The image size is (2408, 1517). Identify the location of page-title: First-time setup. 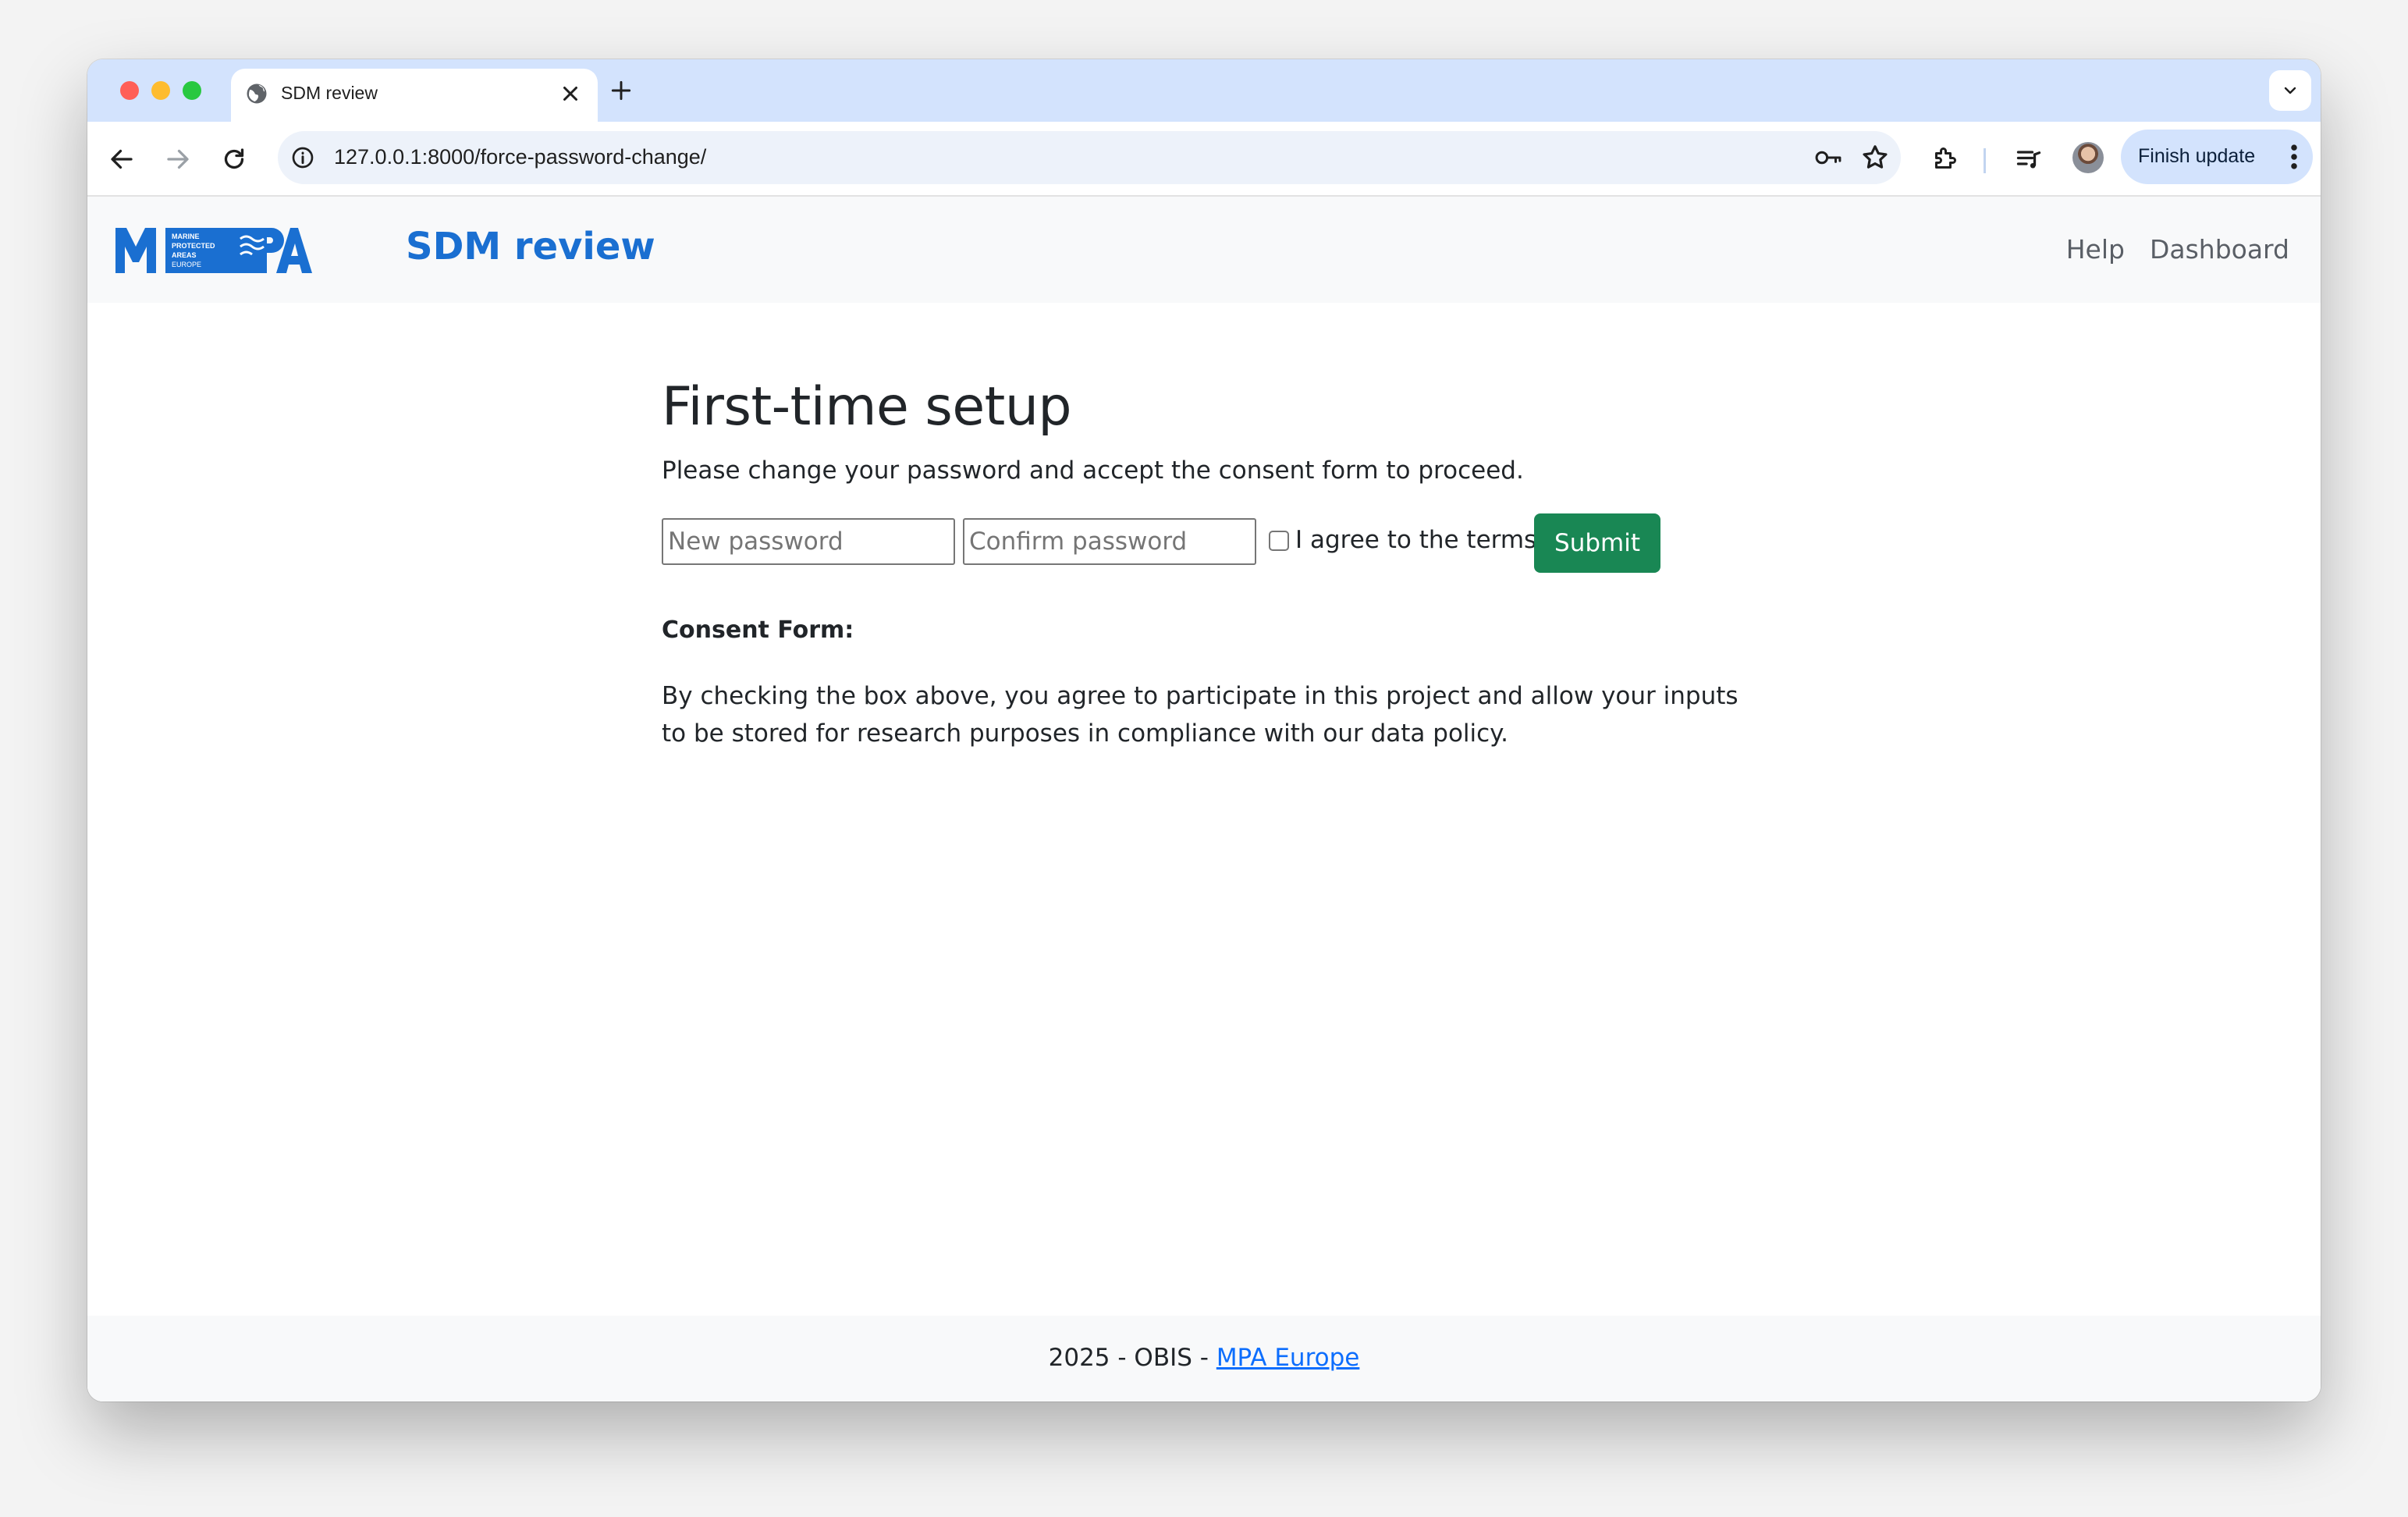
(867, 407).